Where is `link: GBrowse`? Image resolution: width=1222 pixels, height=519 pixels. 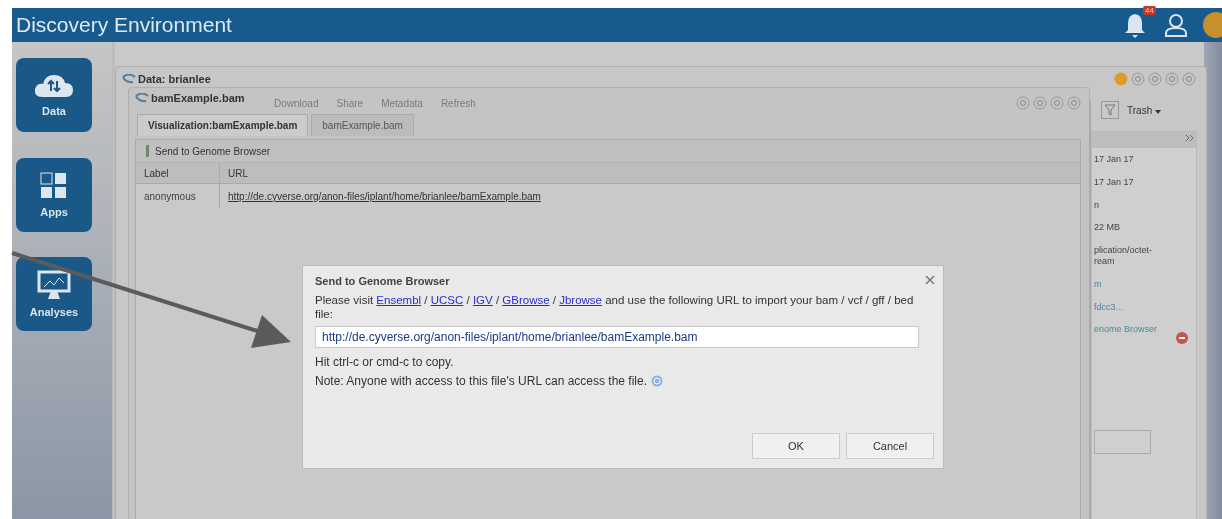
link: GBrowse is located at coordinates (526, 300).